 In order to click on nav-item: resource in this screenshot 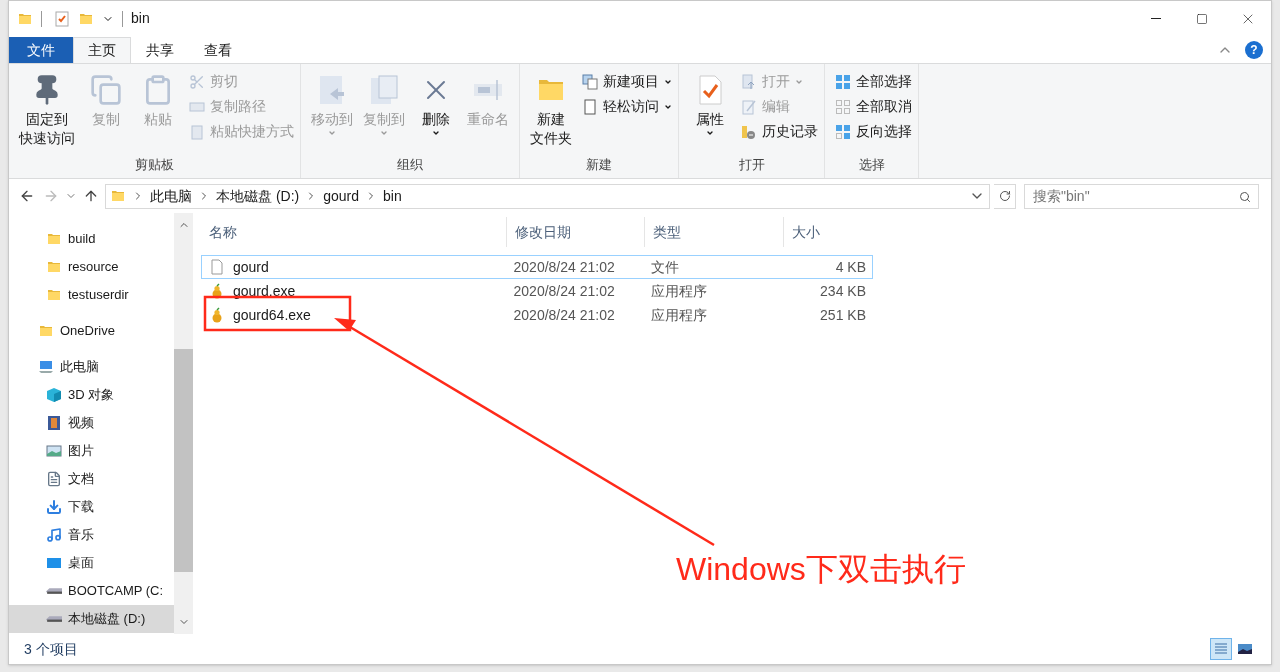, I will do `click(91, 267)`.